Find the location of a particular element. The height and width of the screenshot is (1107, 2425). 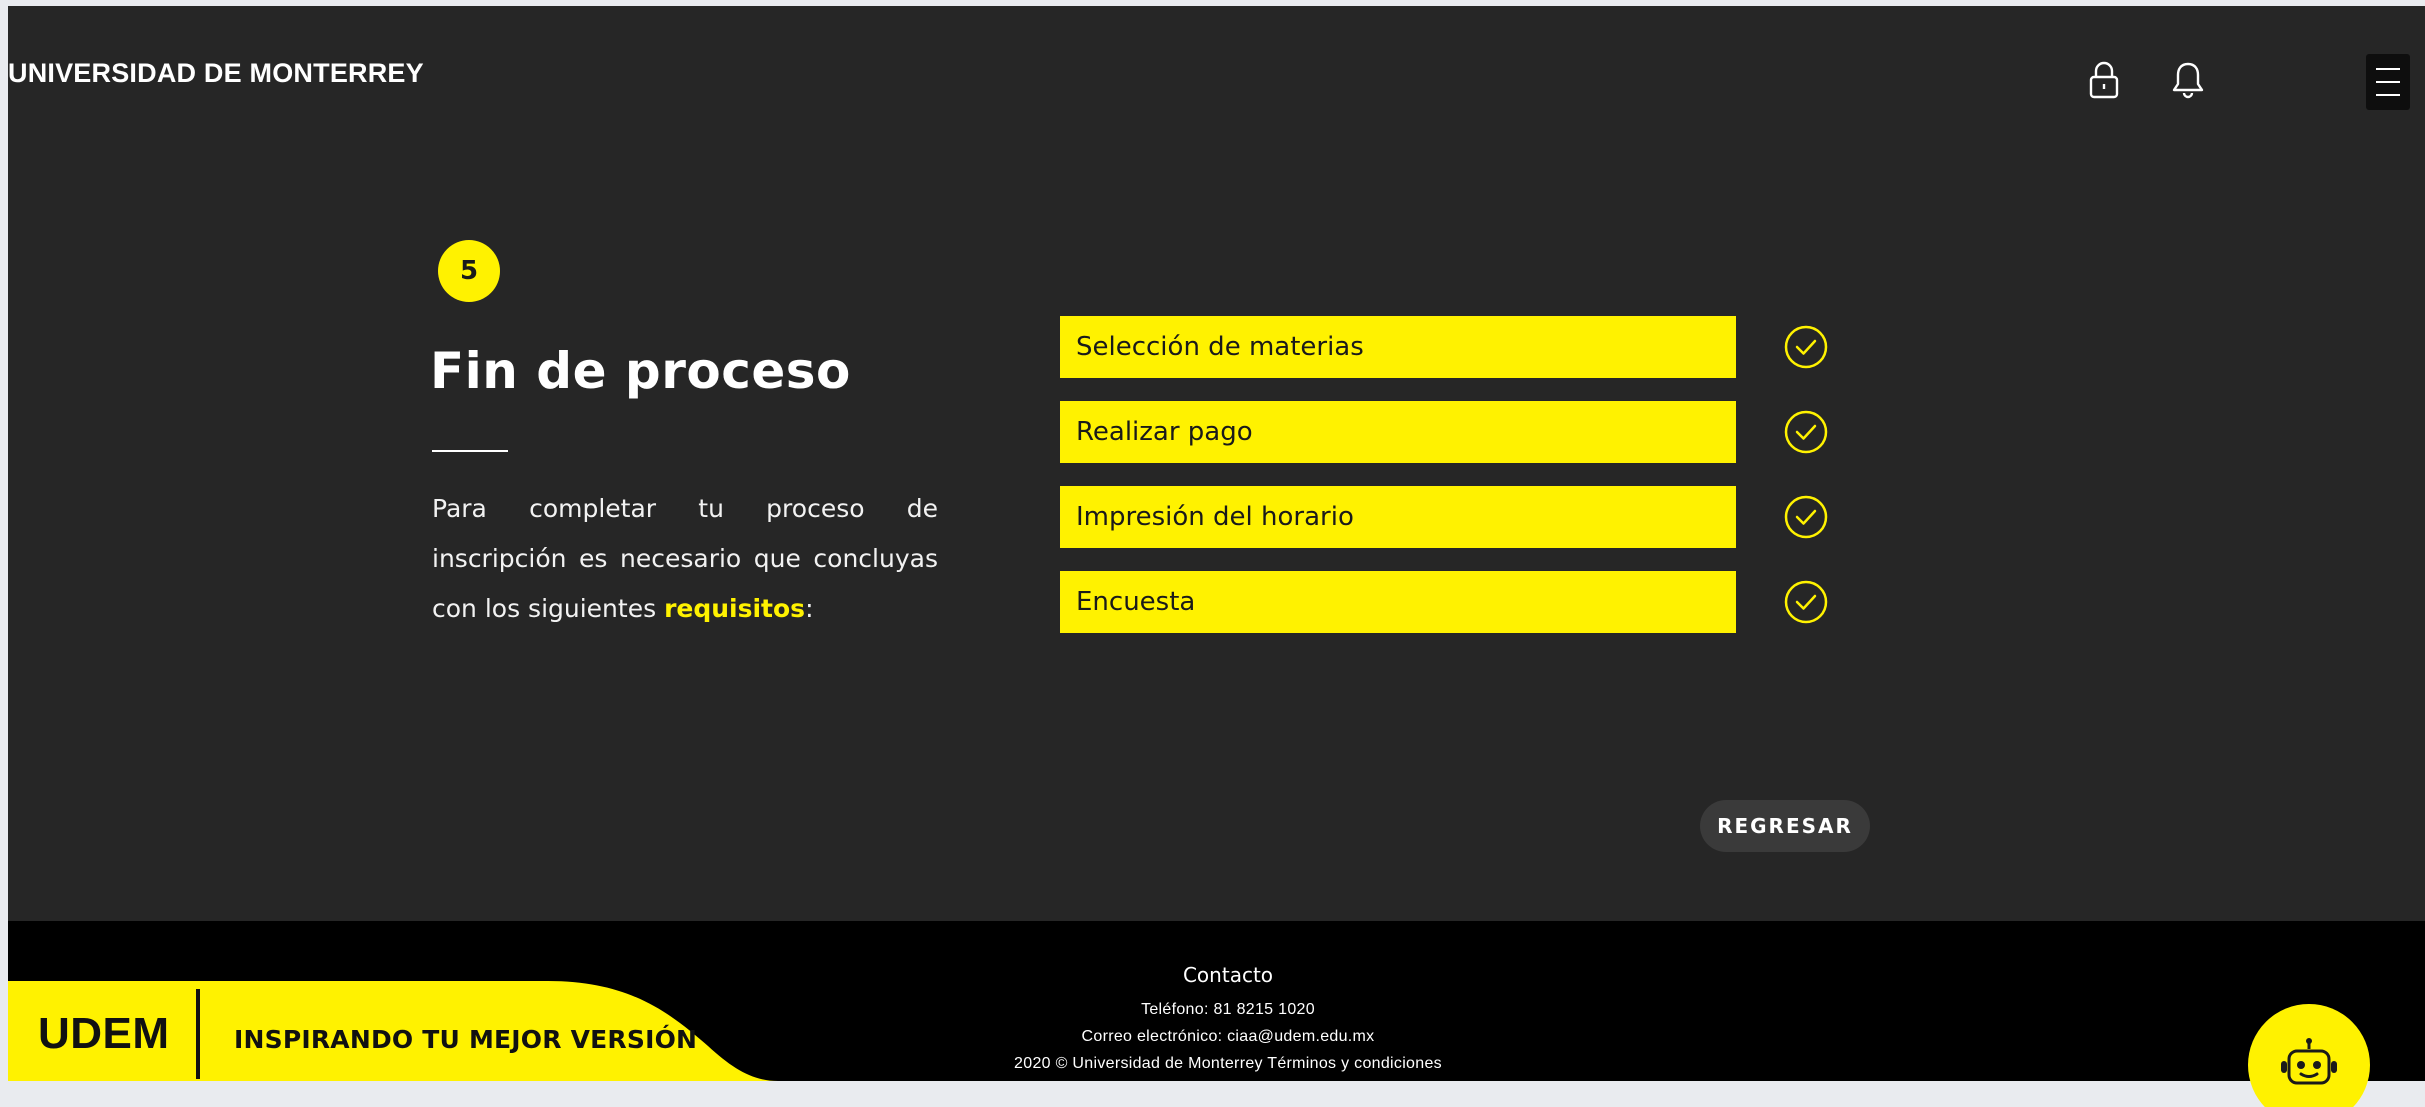

requirement-item: Encuesta is located at coordinates (1398, 602).